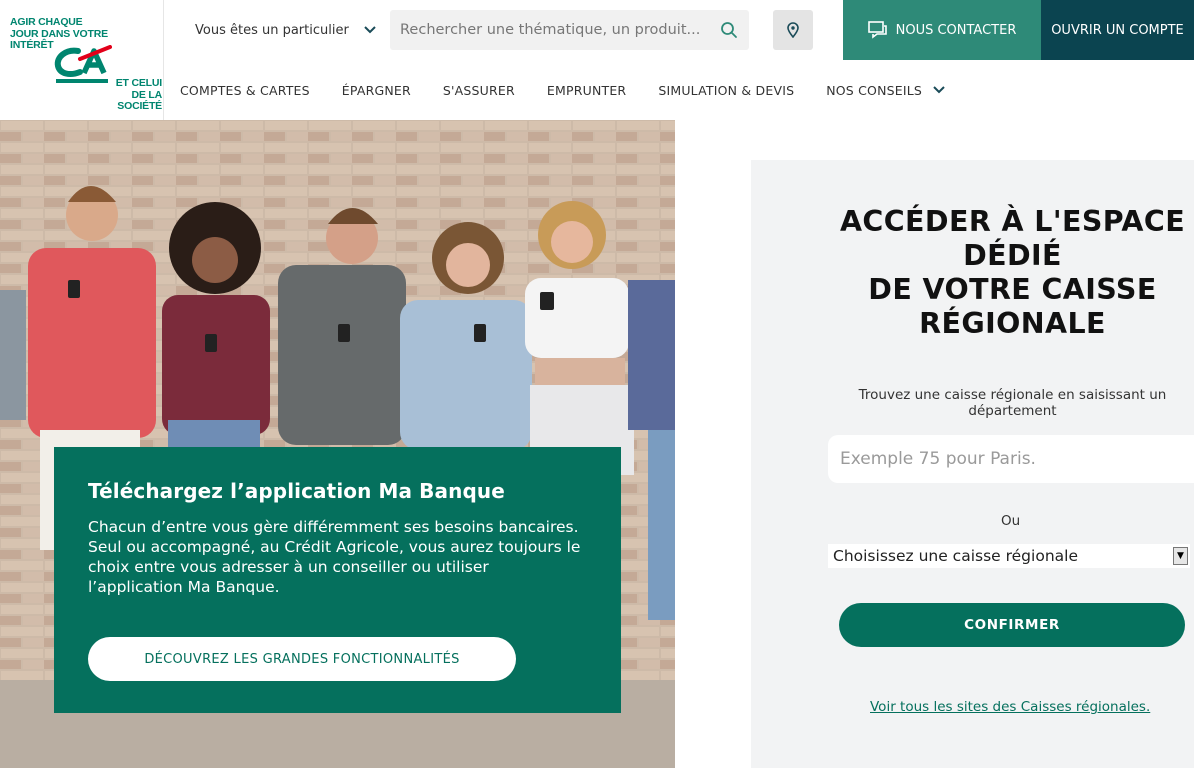 This screenshot has width=1194, height=768. I want to click on title-line-3: DE VOTRE CAISSE, so click(1012, 289).